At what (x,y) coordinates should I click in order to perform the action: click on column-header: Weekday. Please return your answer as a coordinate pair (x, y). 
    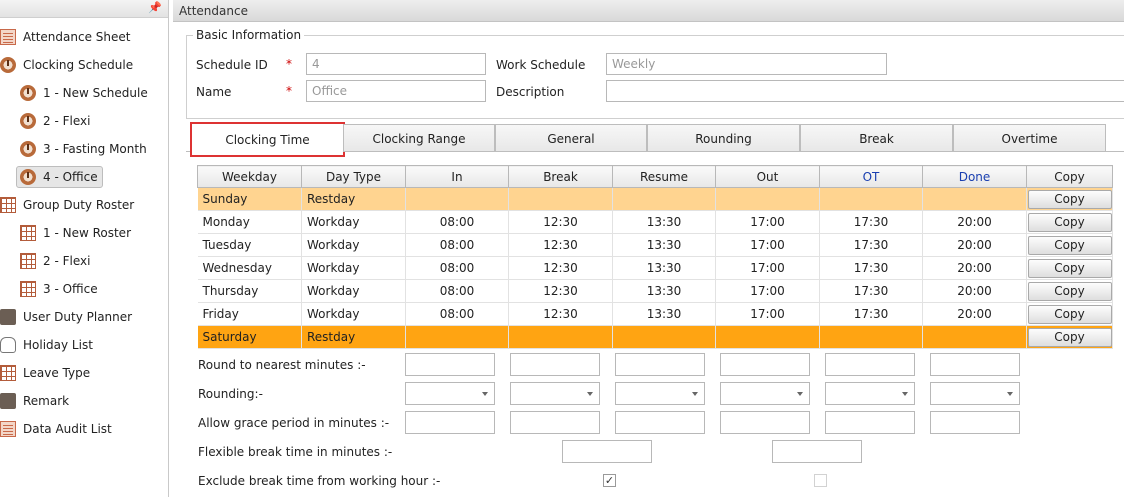
    Looking at the image, I should click on (249, 176).